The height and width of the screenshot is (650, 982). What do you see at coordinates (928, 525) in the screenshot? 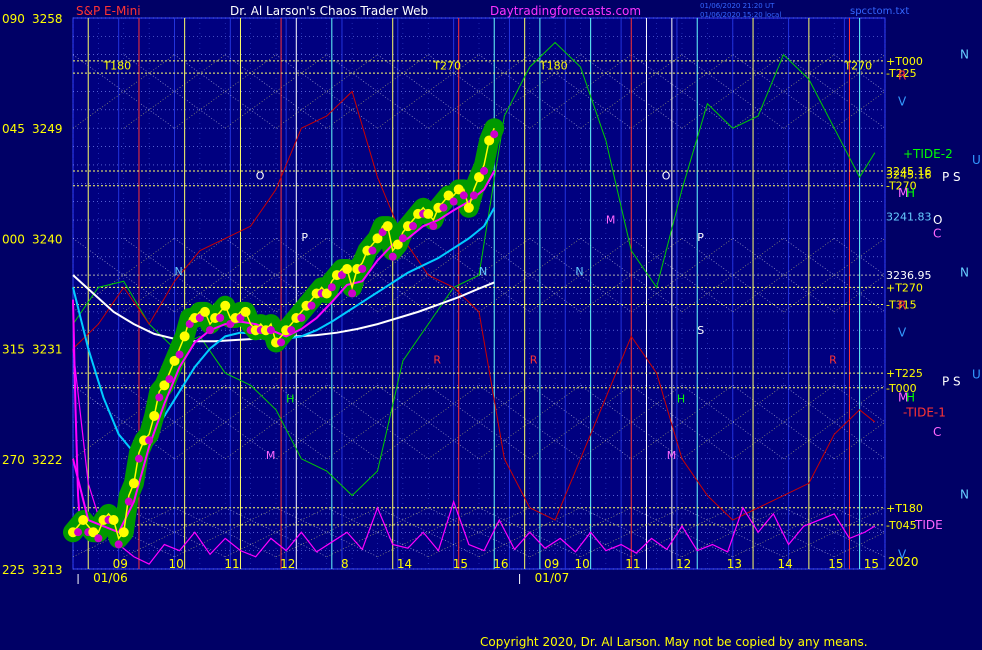
I see `right-side-label: TIDE` at bounding box center [928, 525].